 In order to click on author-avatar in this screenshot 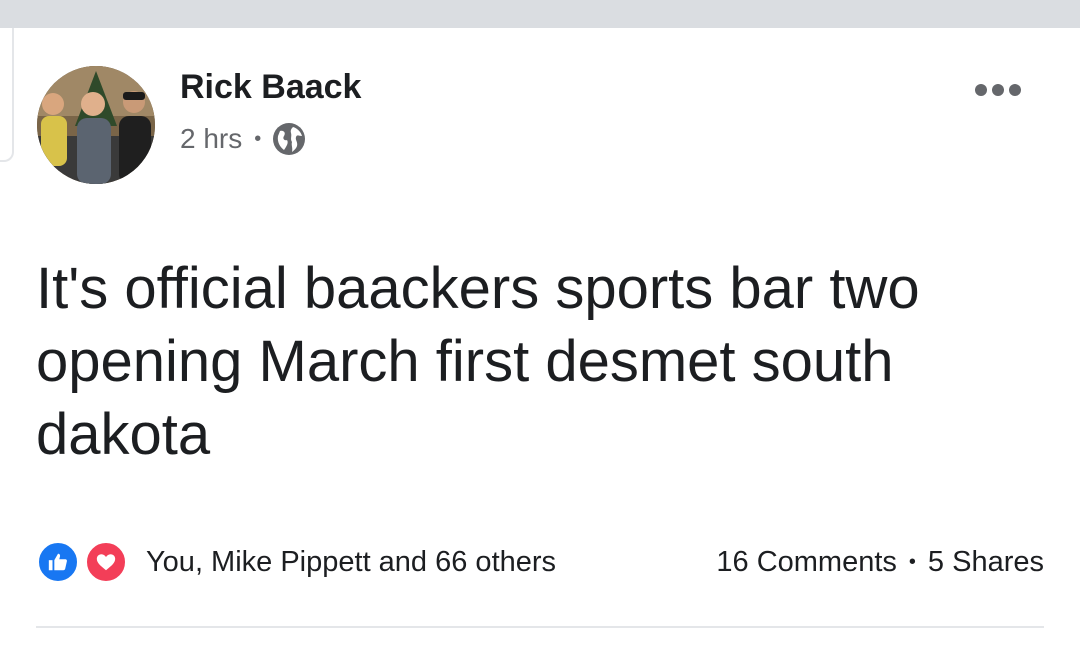, I will do `click(96, 125)`.